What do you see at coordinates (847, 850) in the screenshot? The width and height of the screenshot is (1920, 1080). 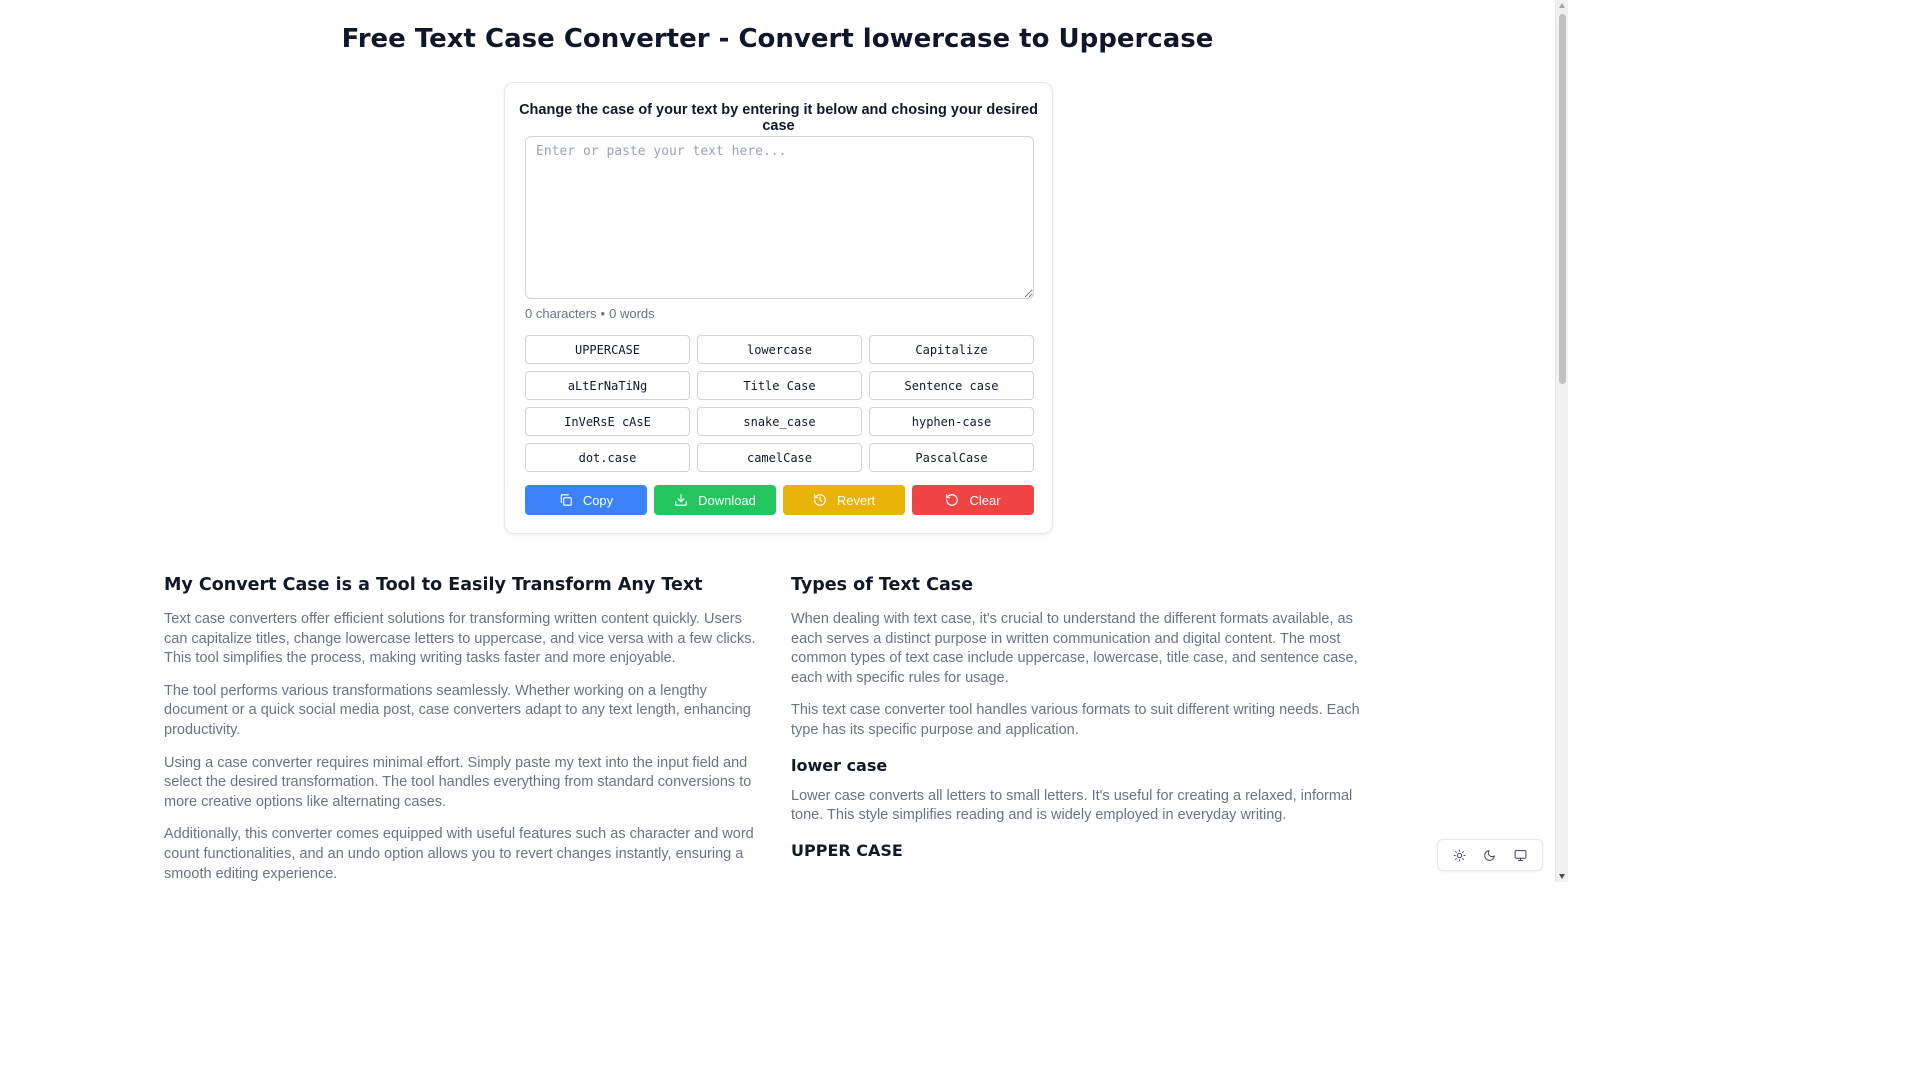 I see `upper-case-heading: UPPER CASE` at bounding box center [847, 850].